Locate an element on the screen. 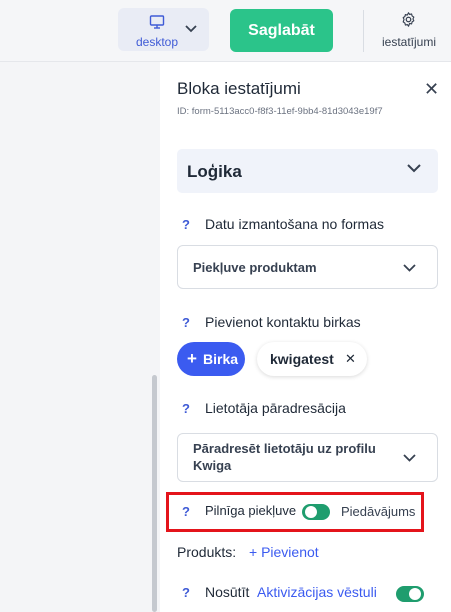 The height and width of the screenshot is (612, 451). redirect-label: Lietotāja pāradresācija is located at coordinates (275, 408).